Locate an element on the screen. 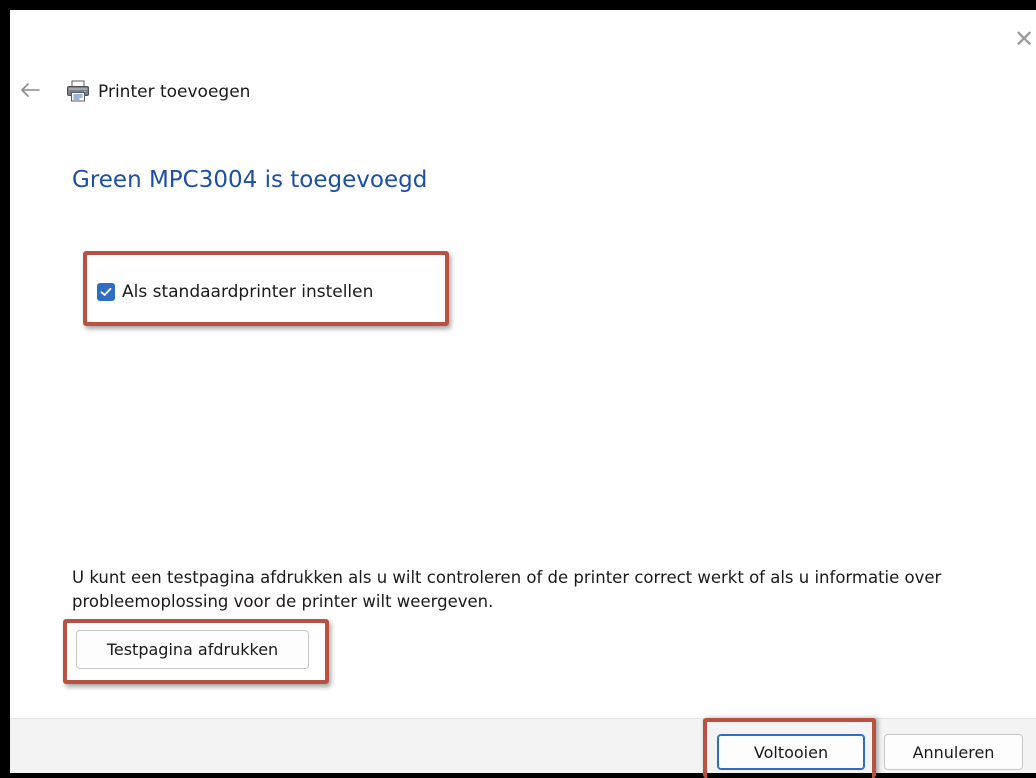  page-title: Green MPC3004 is toegevoegd is located at coordinates (250, 180).